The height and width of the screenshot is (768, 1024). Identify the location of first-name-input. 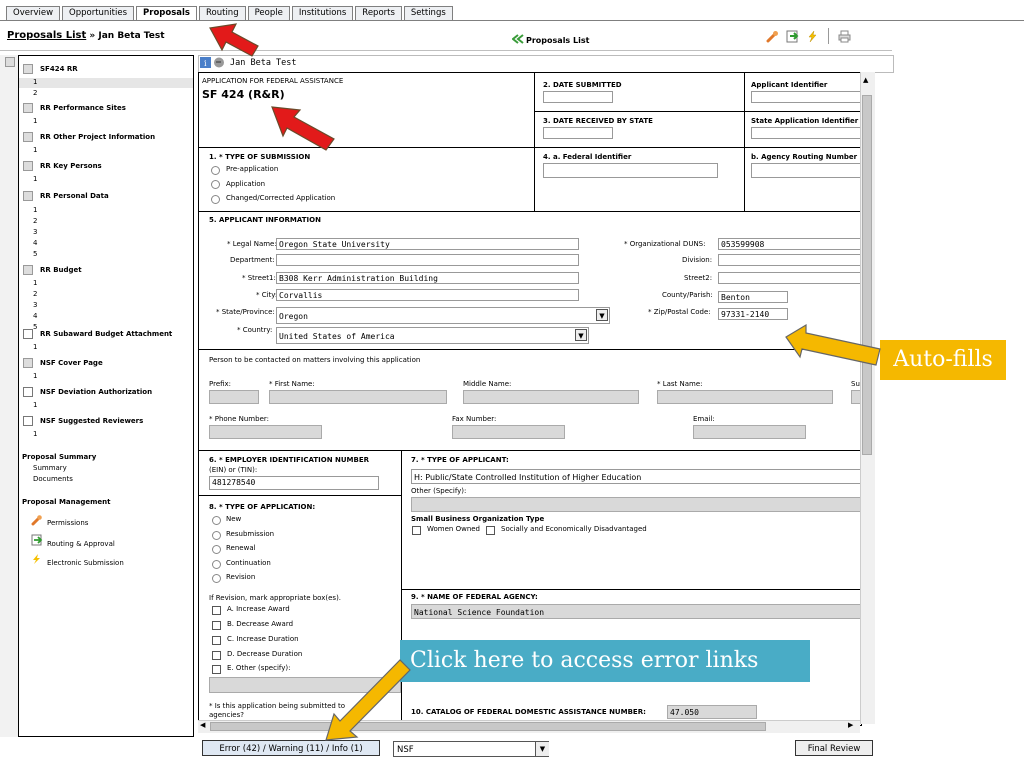
(358, 397).